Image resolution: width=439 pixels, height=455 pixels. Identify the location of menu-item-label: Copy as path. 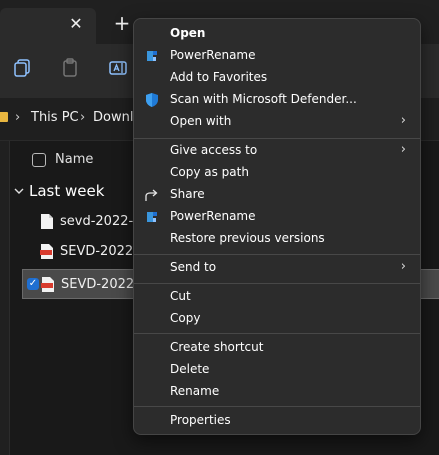
(209, 172).